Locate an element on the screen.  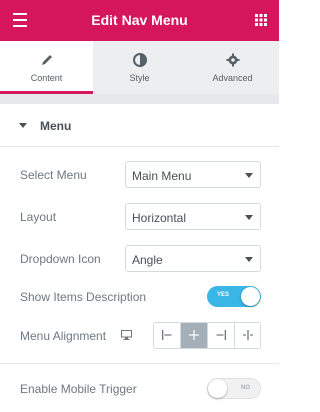
tab-content-label: Content is located at coordinates (46, 78).